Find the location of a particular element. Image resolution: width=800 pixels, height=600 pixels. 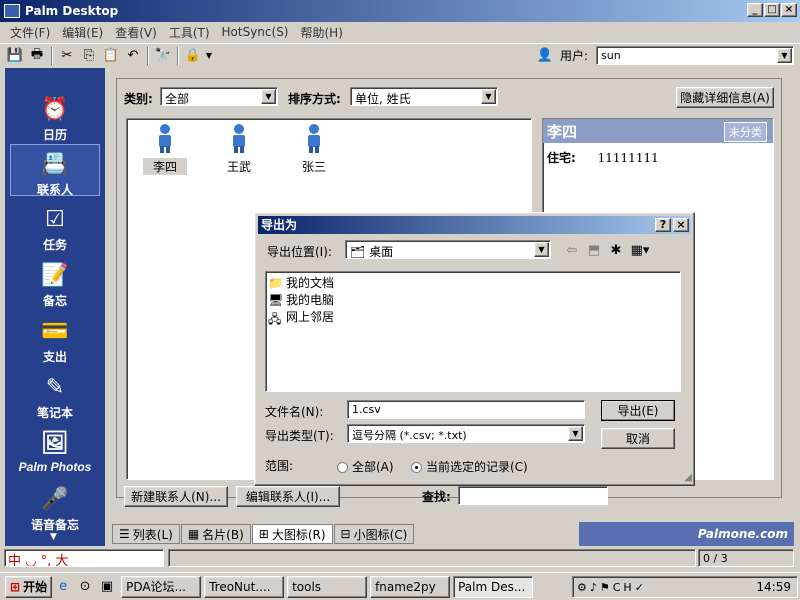

tab-small-icons: ⊟ 小图标(C) is located at coordinates (374, 534).